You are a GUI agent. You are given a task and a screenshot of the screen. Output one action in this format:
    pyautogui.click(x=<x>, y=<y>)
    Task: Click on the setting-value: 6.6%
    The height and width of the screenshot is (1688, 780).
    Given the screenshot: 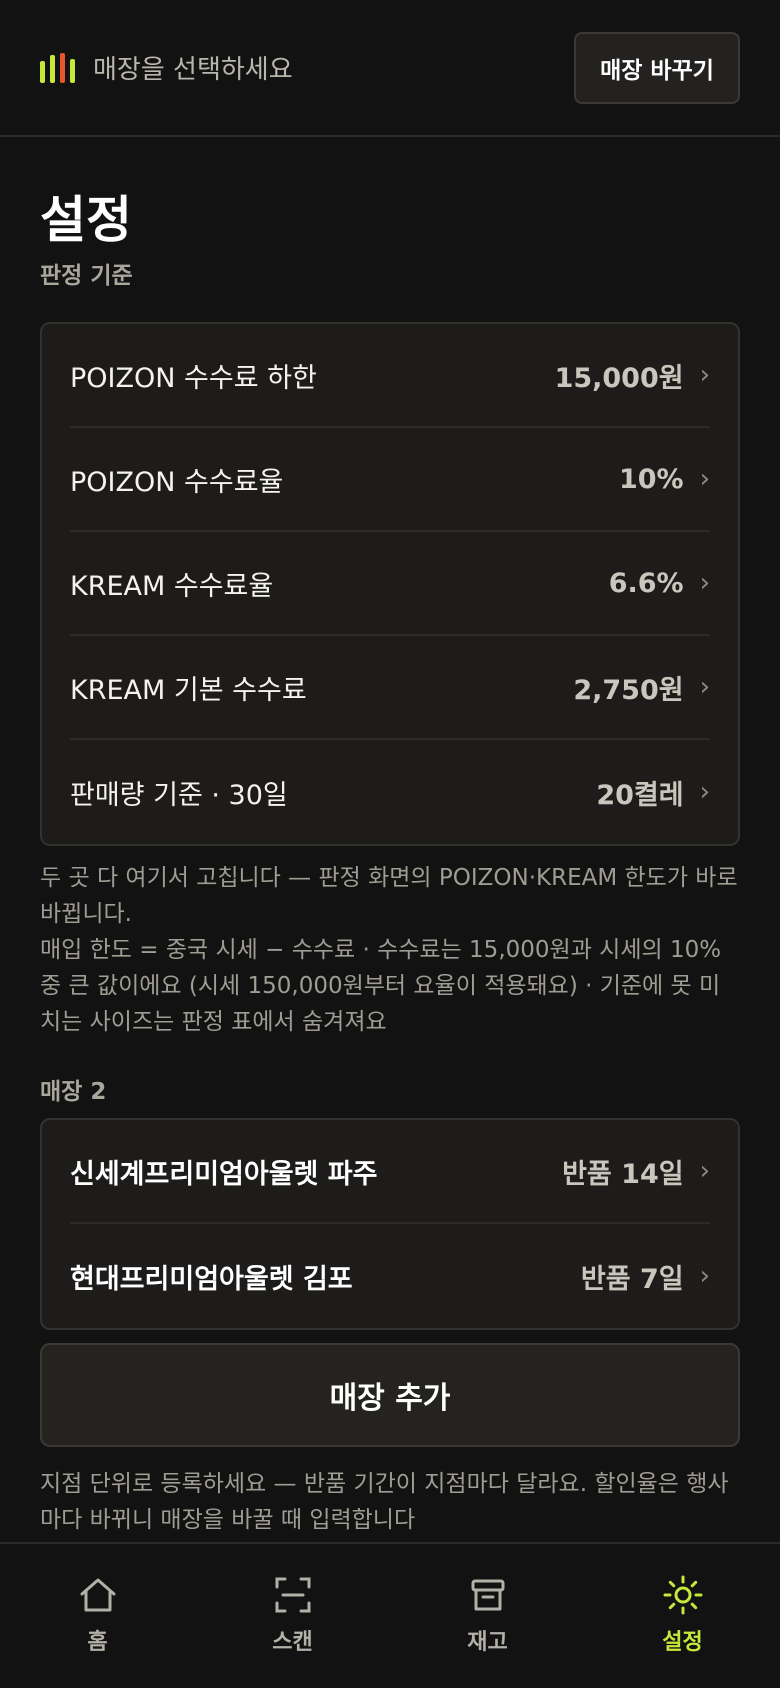 What is the action you would take?
    pyautogui.click(x=646, y=583)
    